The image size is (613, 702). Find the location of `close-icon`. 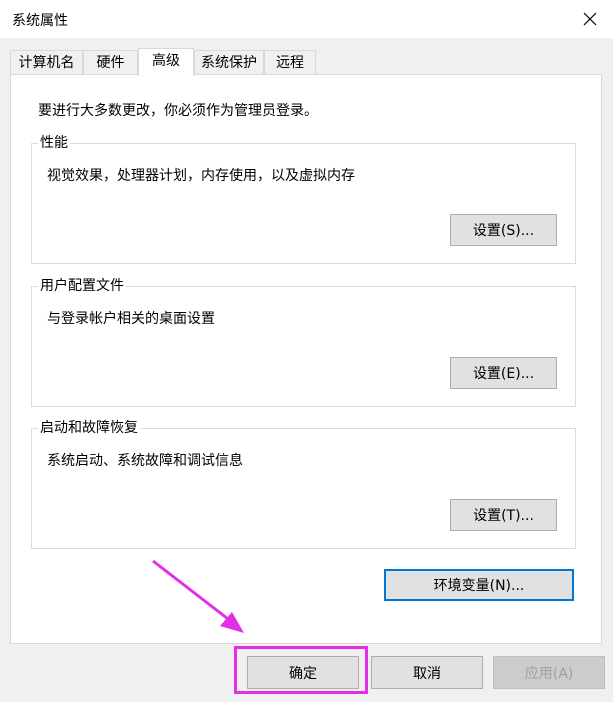

close-icon is located at coordinates (590, 19).